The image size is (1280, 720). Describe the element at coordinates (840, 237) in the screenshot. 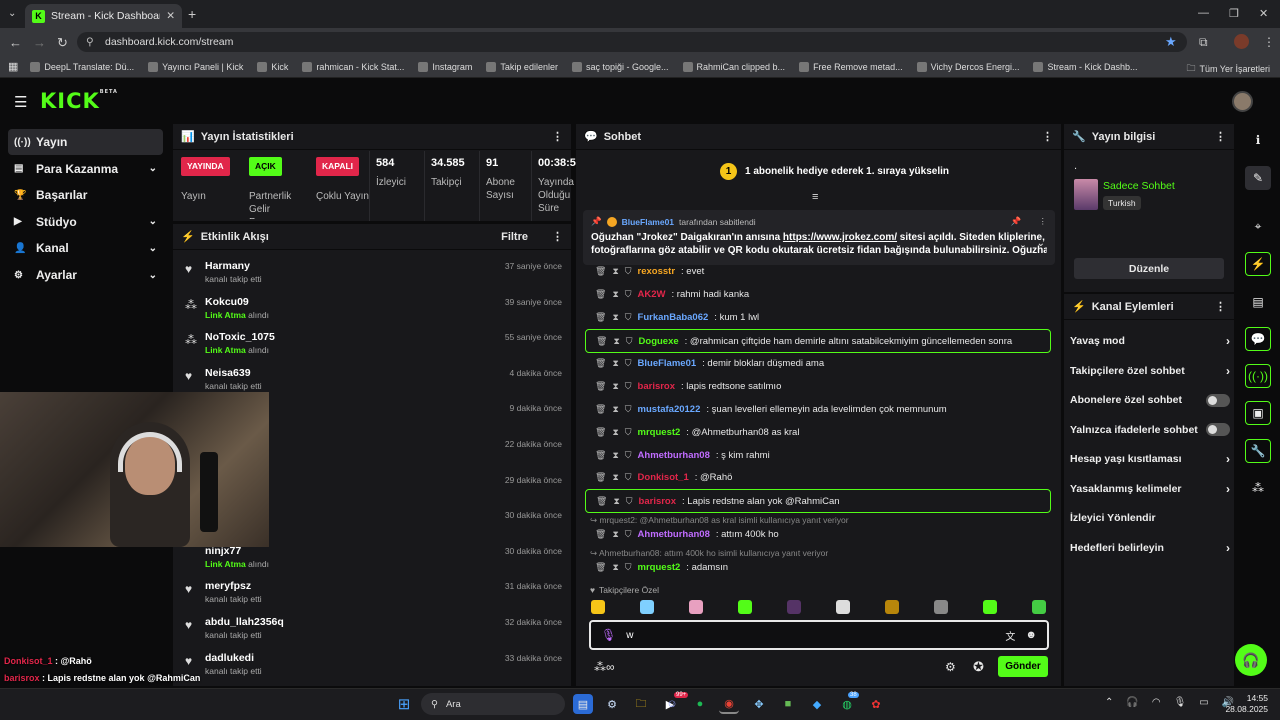

I see `pinned-link: https://www.jrokez.com/` at that location.